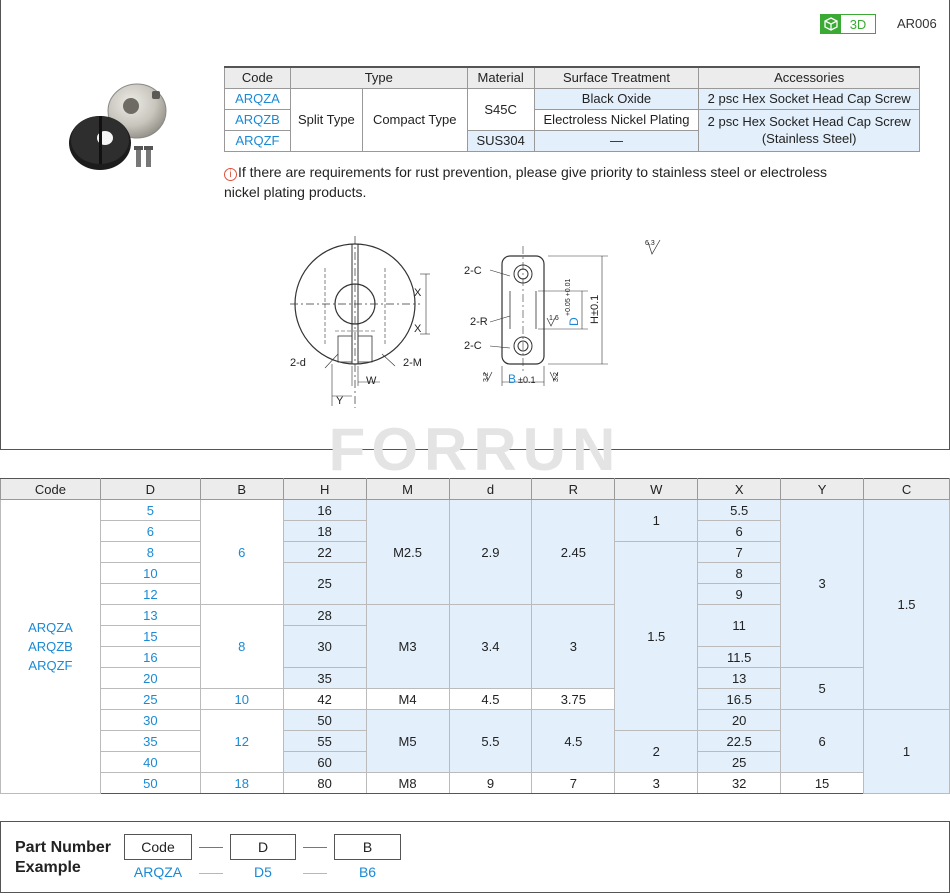  I want to click on dims-y-cell: 3, so click(822, 583).